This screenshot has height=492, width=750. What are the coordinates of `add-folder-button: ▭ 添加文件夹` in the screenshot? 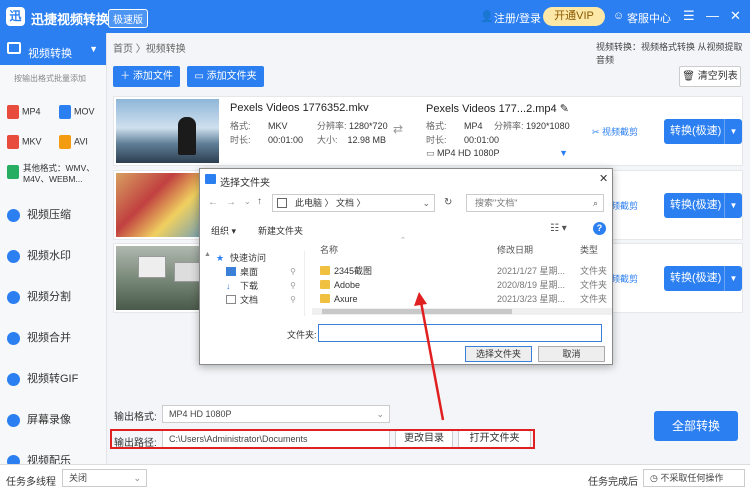 It's located at (225, 76).